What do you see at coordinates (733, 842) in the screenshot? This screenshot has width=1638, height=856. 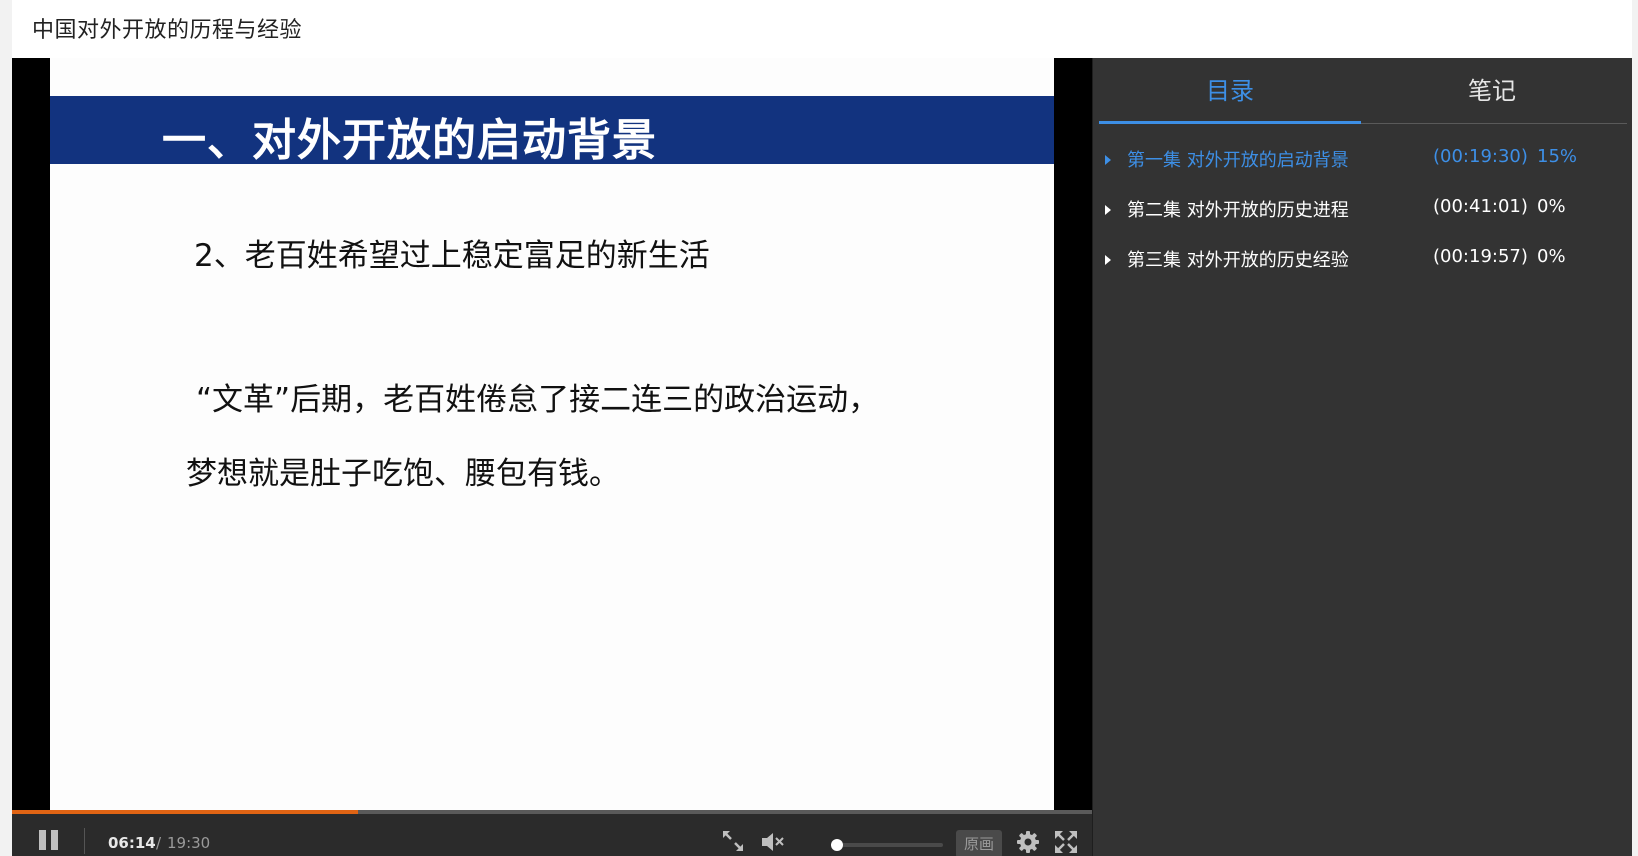 I see `mini-player-icon` at bounding box center [733, 842].